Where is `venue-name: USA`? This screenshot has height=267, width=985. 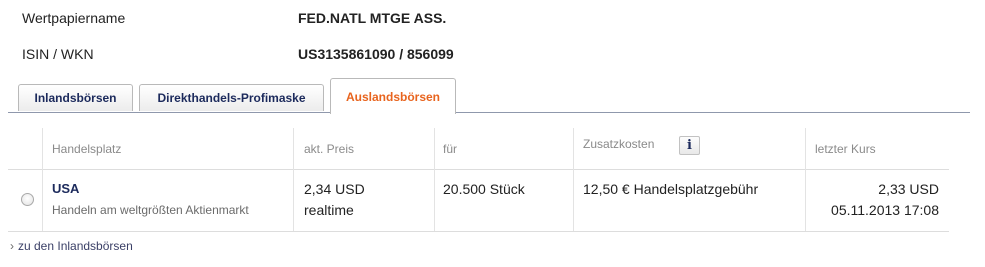
venue-name: USA is located at coordinates (65, 188).